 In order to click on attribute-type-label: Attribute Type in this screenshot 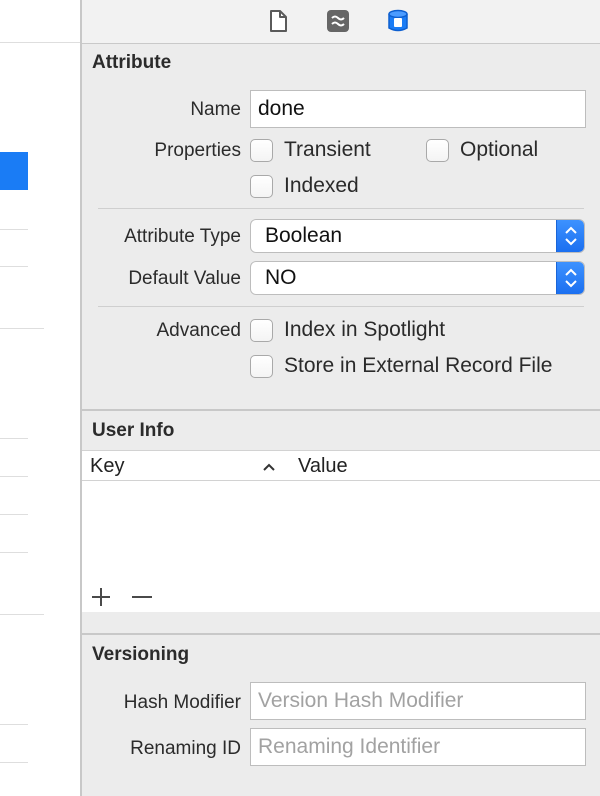, I will do `click(182, 236)`.